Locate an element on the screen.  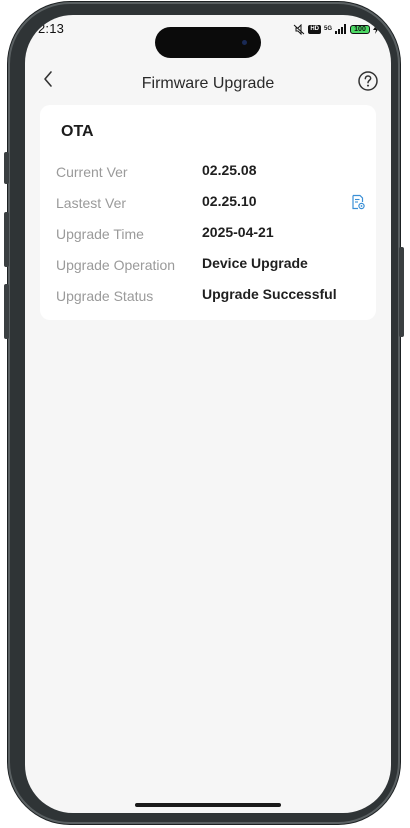
ota-card-title: OTA is located at coordinates (77, 131).